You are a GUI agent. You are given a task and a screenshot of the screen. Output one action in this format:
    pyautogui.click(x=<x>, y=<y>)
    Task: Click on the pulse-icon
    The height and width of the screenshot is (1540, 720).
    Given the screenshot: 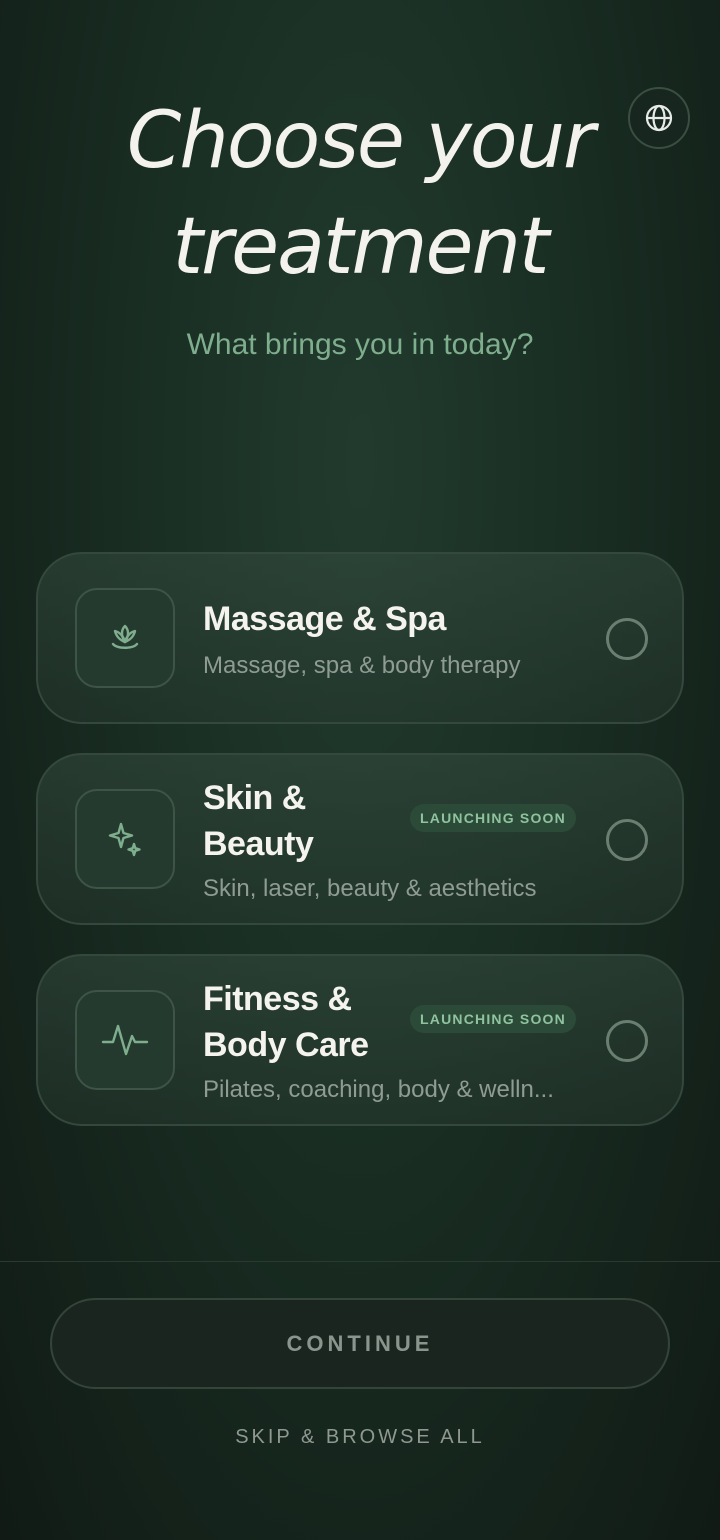 What is the action you would take?
    pyautogui.click(x=125, y=1040)
    